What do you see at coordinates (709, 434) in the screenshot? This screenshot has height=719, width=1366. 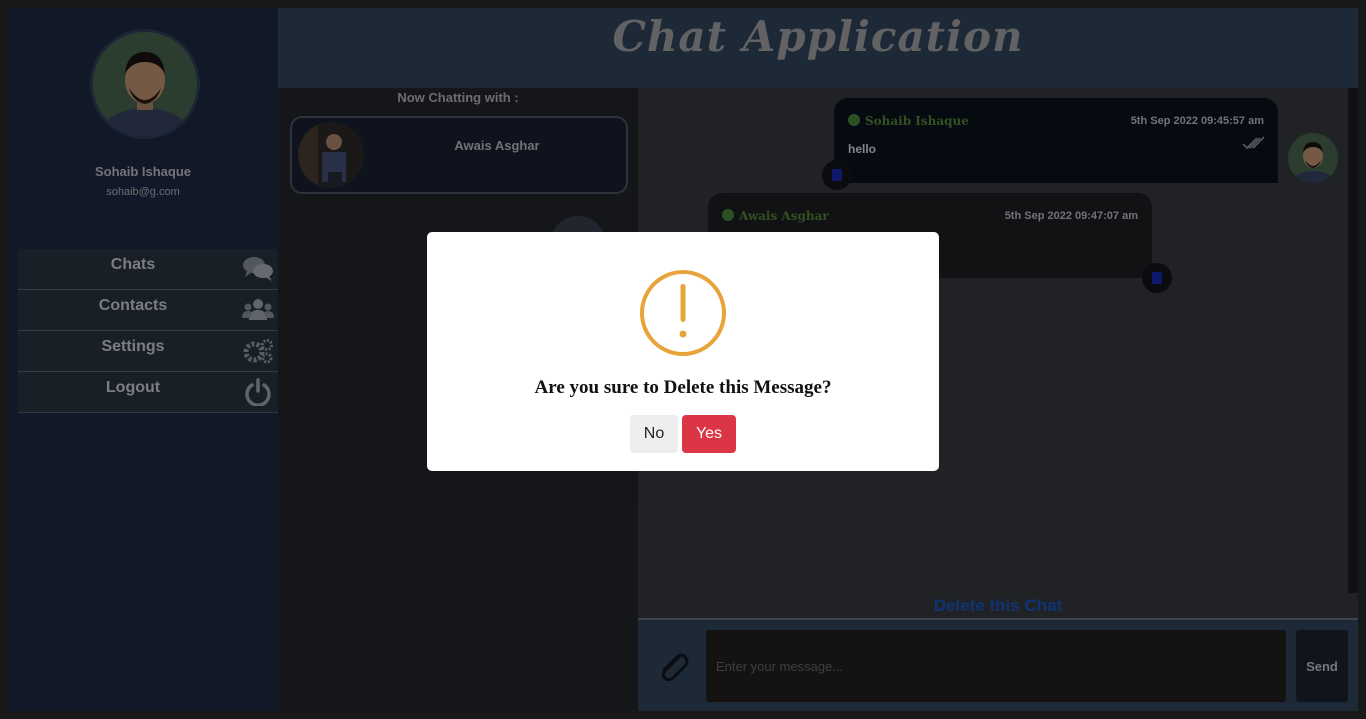 I see `yes-button: Yes` at bounding box center [709, 434].